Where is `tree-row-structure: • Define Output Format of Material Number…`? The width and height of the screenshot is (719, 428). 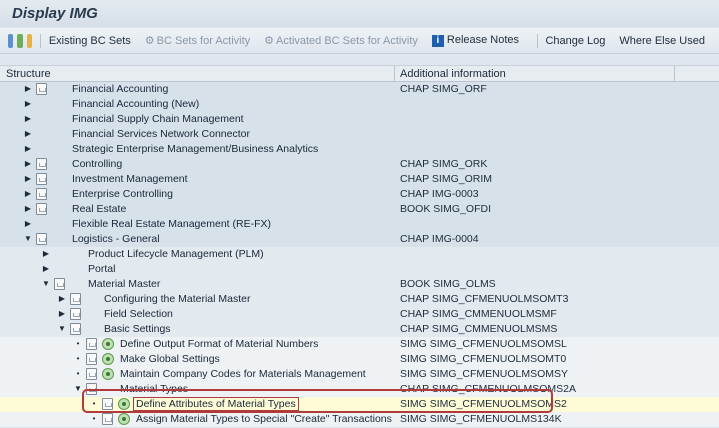
tree-row-structure: • Define Output Format of Material Number… is located at coordinates (197, 344).